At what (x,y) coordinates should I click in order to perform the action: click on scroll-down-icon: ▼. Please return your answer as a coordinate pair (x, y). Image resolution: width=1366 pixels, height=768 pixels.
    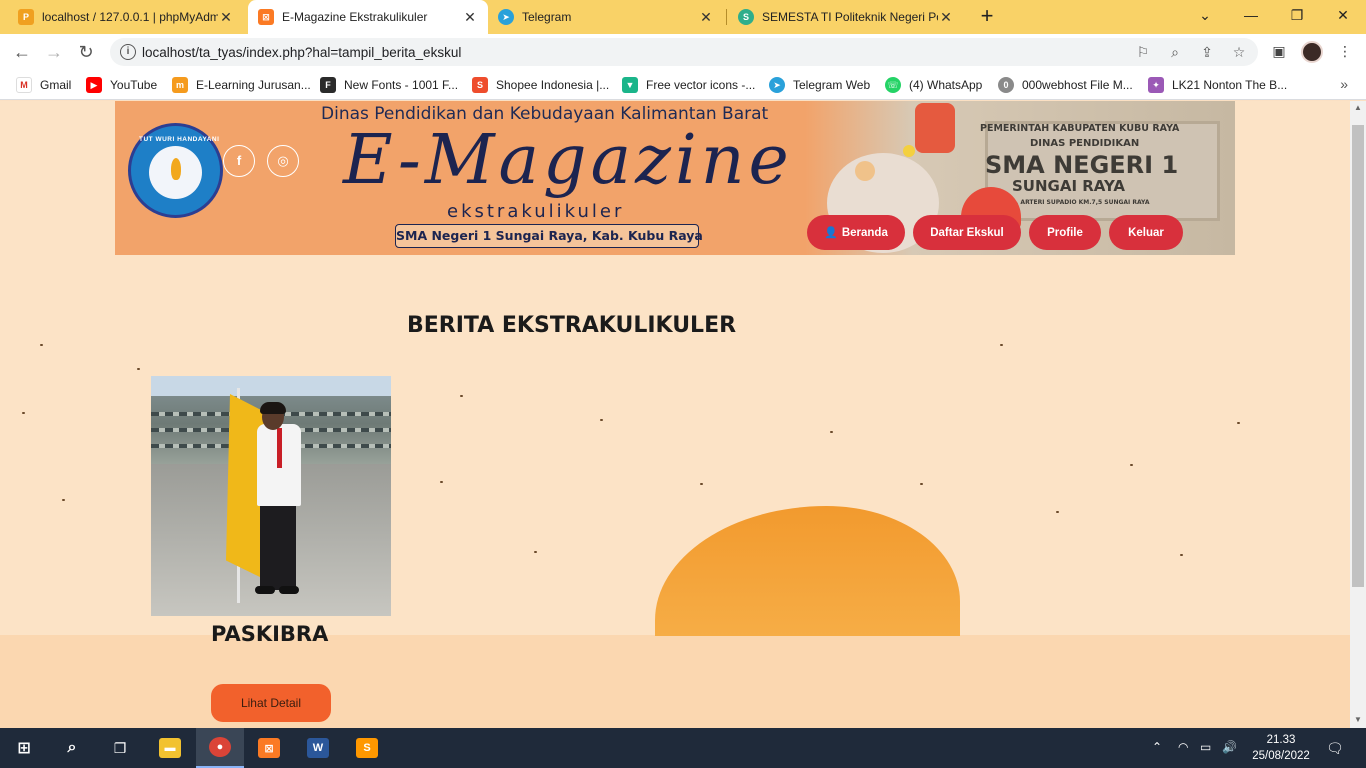
    Looking at the image, I should click on (1358, 720).